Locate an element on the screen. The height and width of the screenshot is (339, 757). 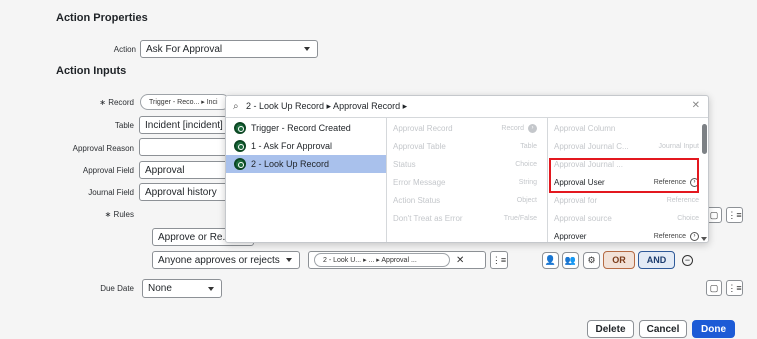
due-date-select: None is located at coordinates (182, 288).